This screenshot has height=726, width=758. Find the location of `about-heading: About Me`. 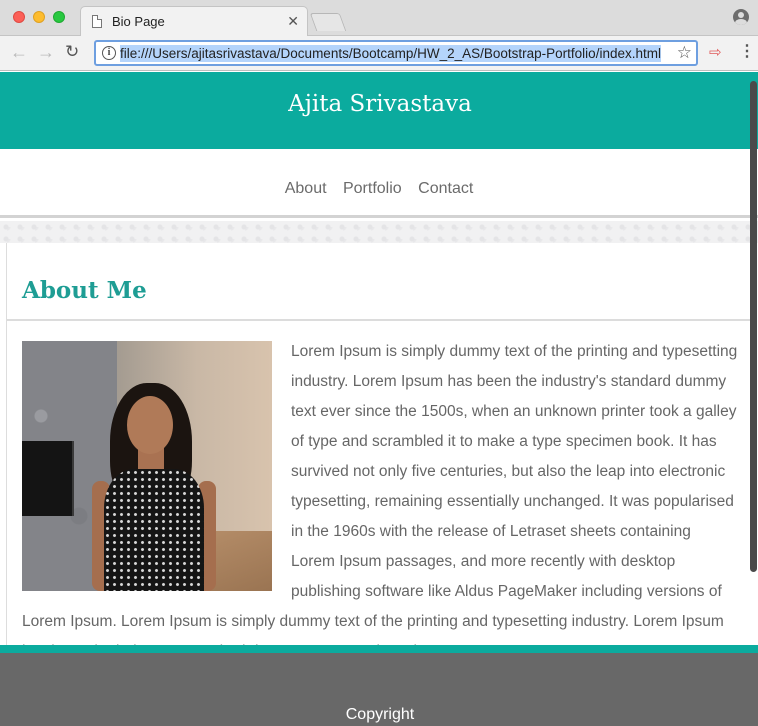

about-heading: About Me is located at coordinates (84, 290).